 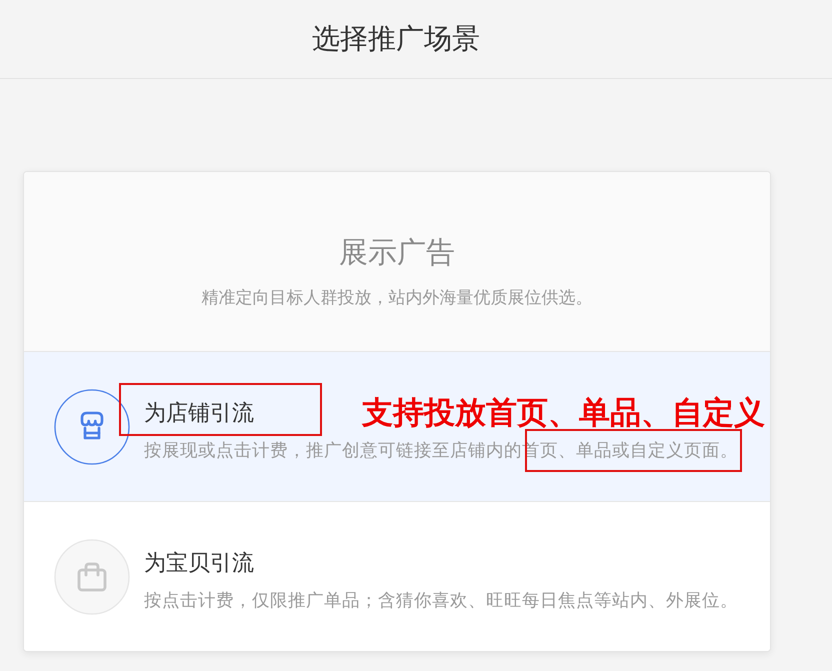 I want to click on bag-icon, so click(x=92, y=576).